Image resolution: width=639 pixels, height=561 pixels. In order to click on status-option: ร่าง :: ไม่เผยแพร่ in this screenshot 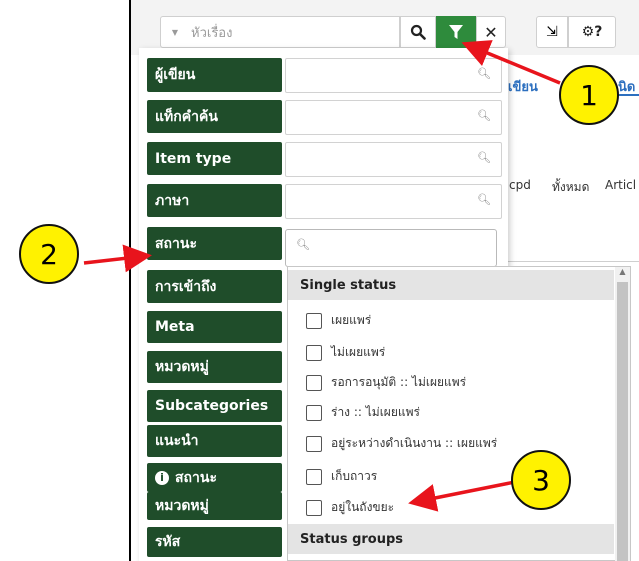, I will do `click(451, 412)`.